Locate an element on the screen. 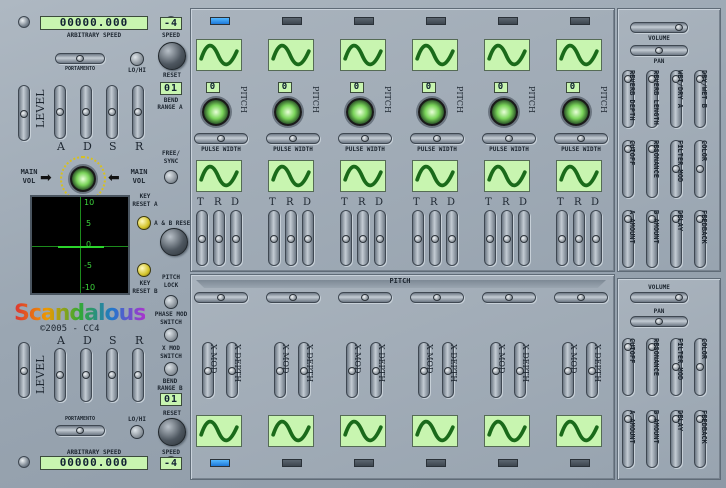 This screenshot has width=726, height=488. ab-reset-knob is located at coordinates (174, 242).